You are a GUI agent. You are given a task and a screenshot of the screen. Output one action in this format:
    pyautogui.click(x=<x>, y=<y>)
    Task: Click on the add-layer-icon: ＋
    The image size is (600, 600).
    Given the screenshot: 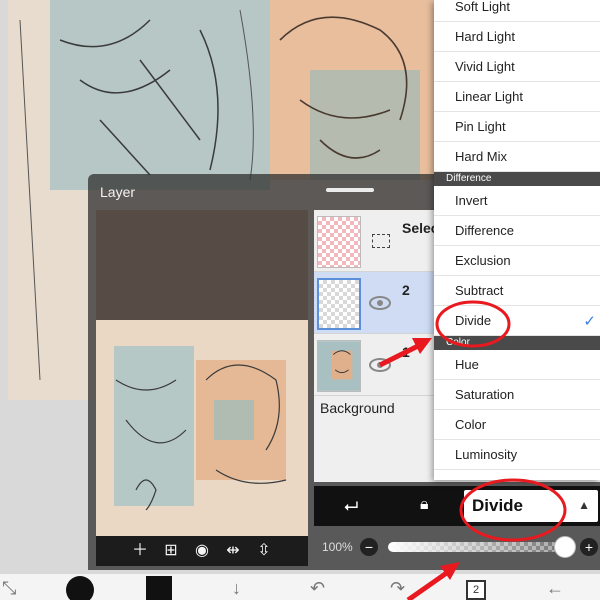 What is the action you would take?
    pyautogui.click(x=140, y=551)
    